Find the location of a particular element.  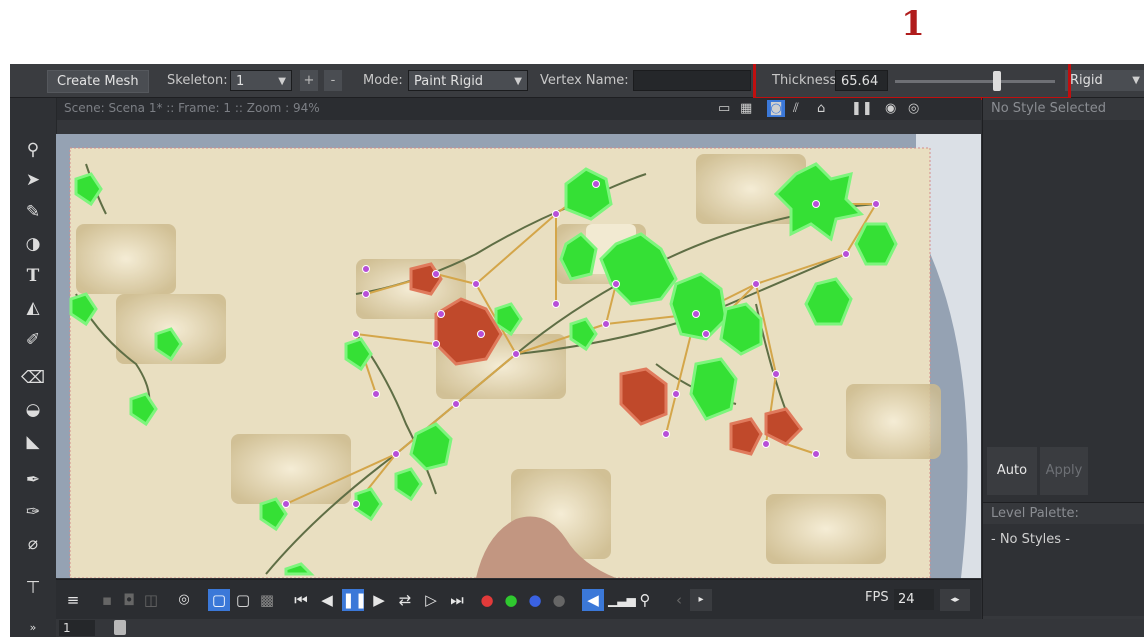

callout-number: 1 is located at coordinates (913, 24).